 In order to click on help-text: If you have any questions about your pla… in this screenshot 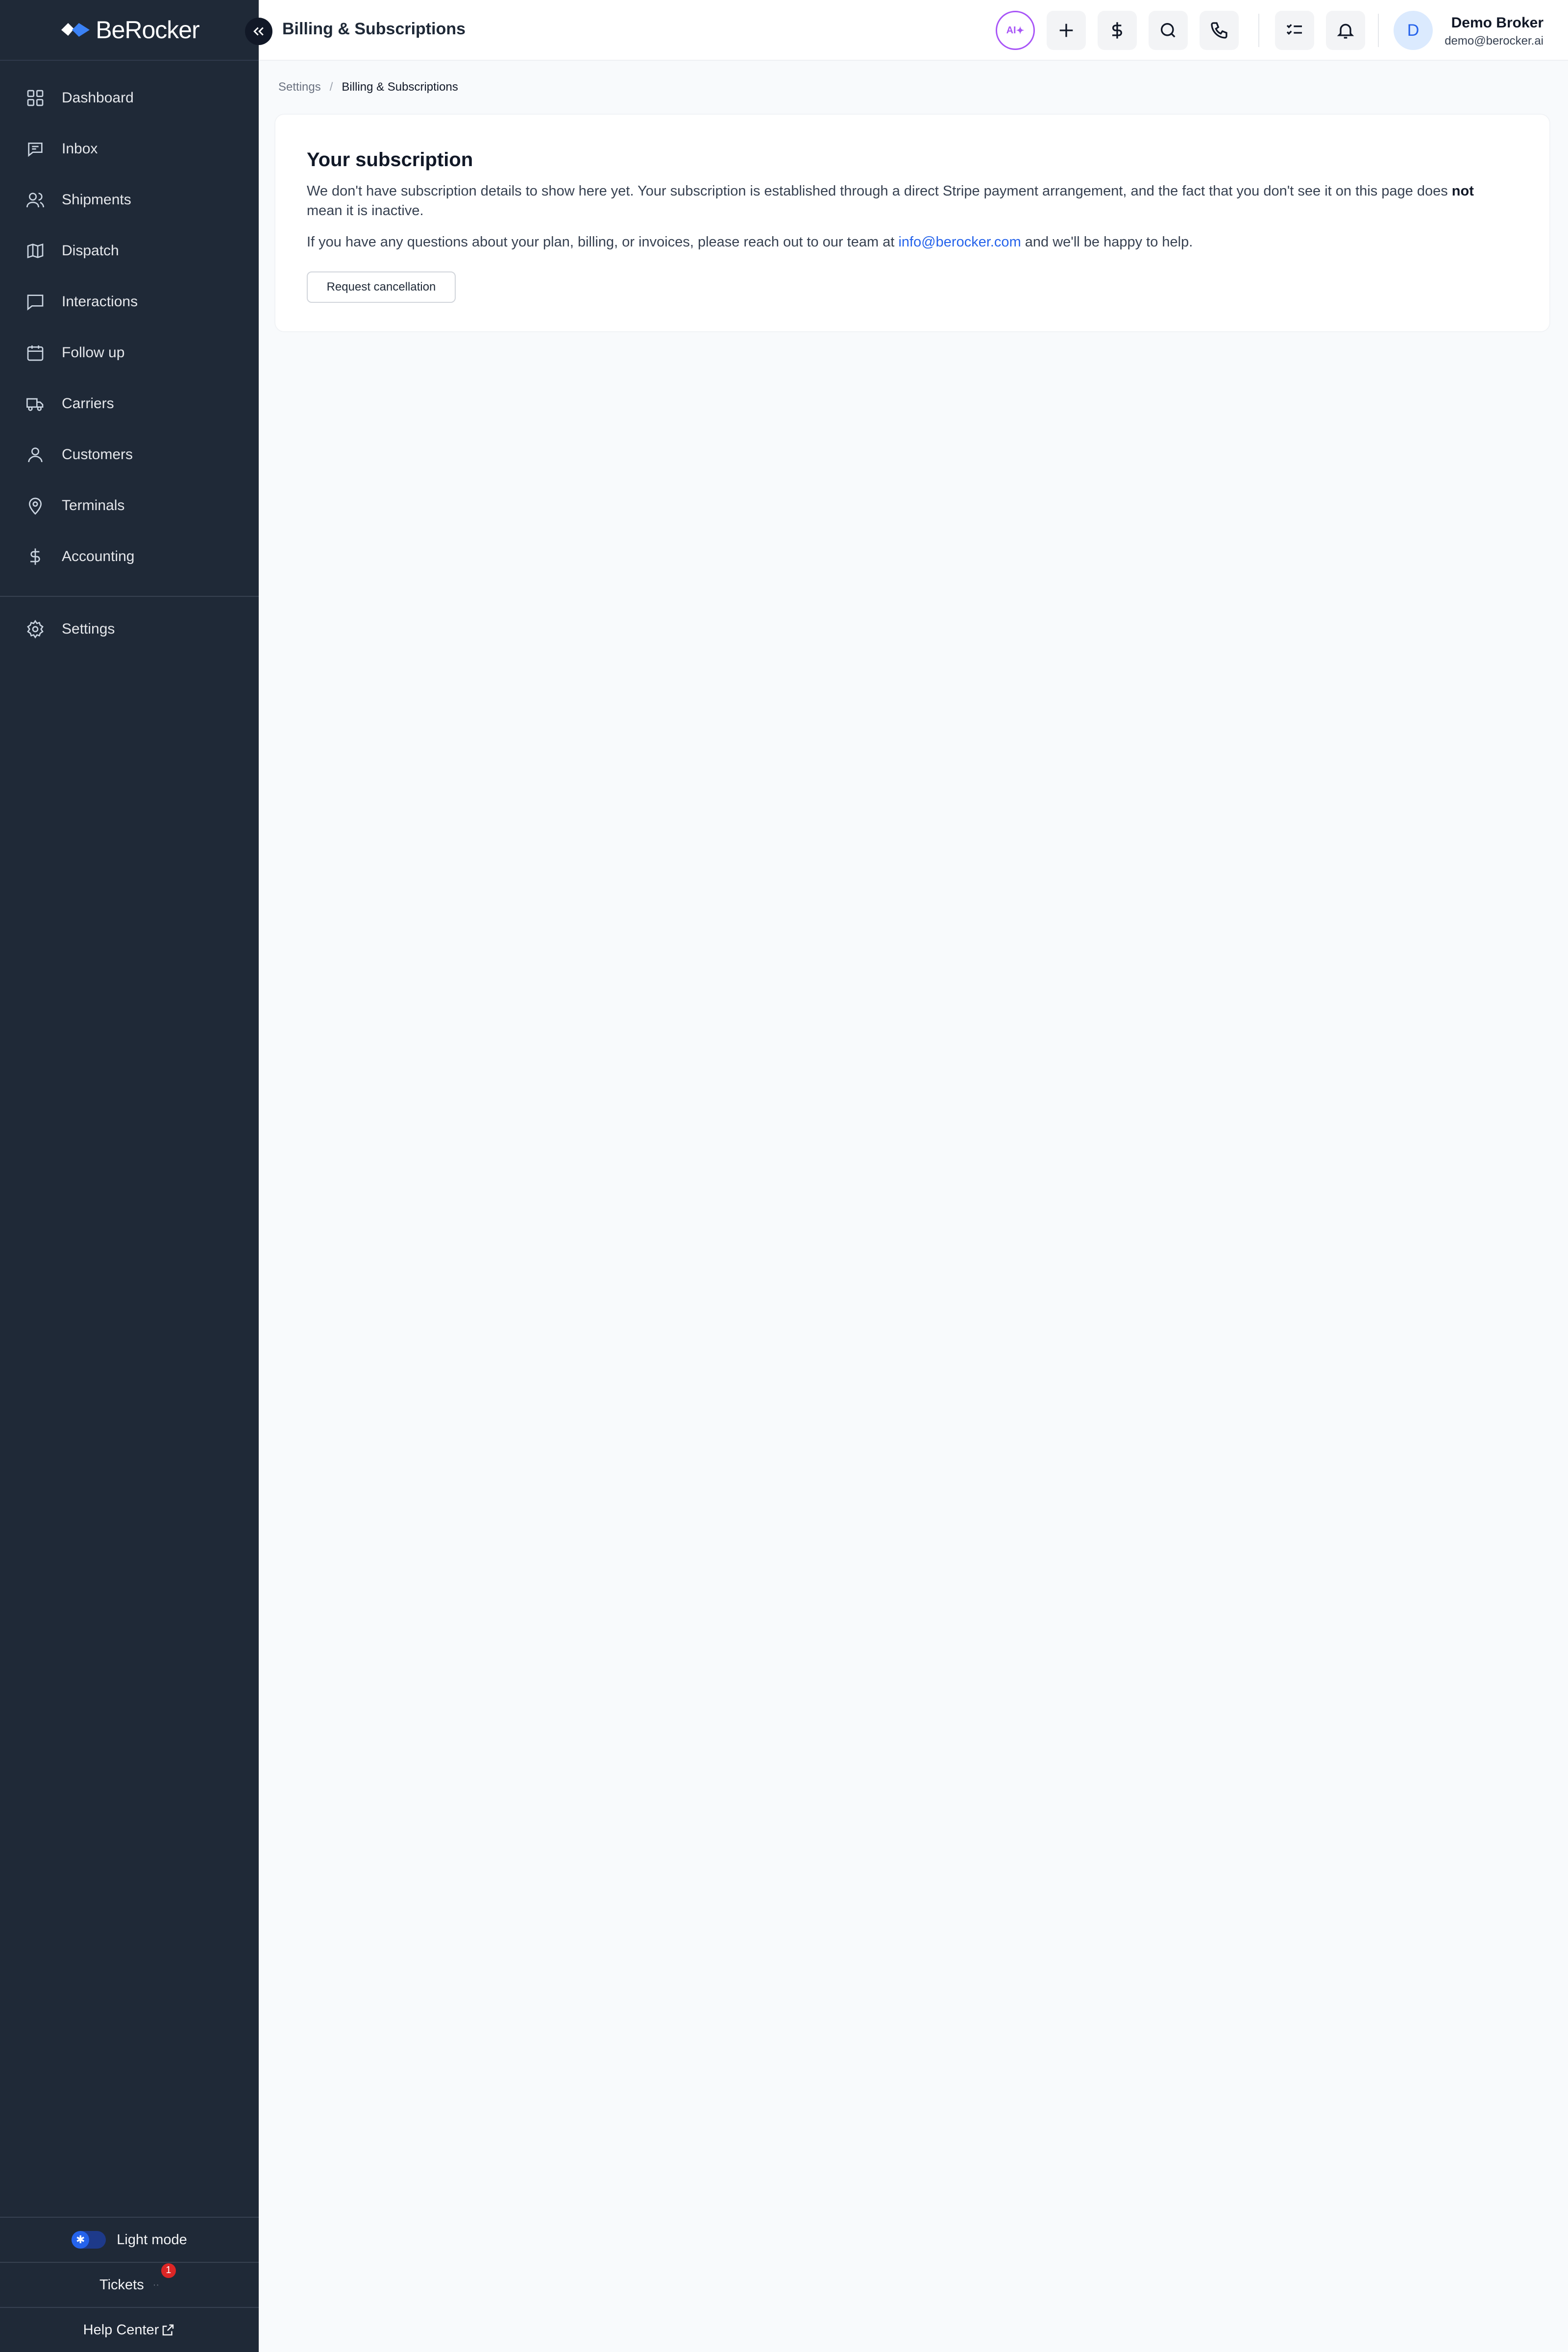, I will do `click(603, 242)`.